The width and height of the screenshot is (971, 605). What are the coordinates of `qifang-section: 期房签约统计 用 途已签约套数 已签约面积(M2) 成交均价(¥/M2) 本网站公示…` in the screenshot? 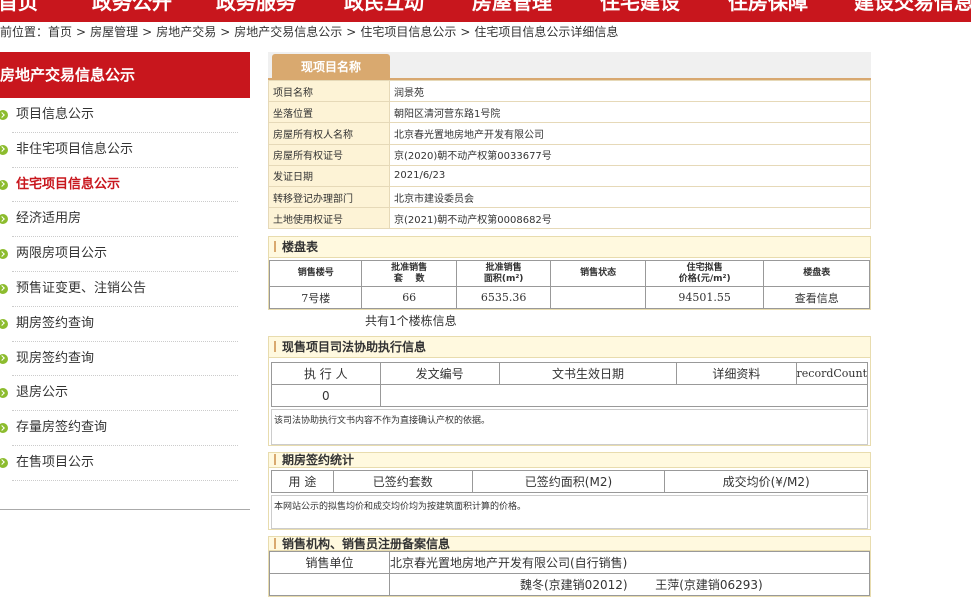 It's located at (569, 491).